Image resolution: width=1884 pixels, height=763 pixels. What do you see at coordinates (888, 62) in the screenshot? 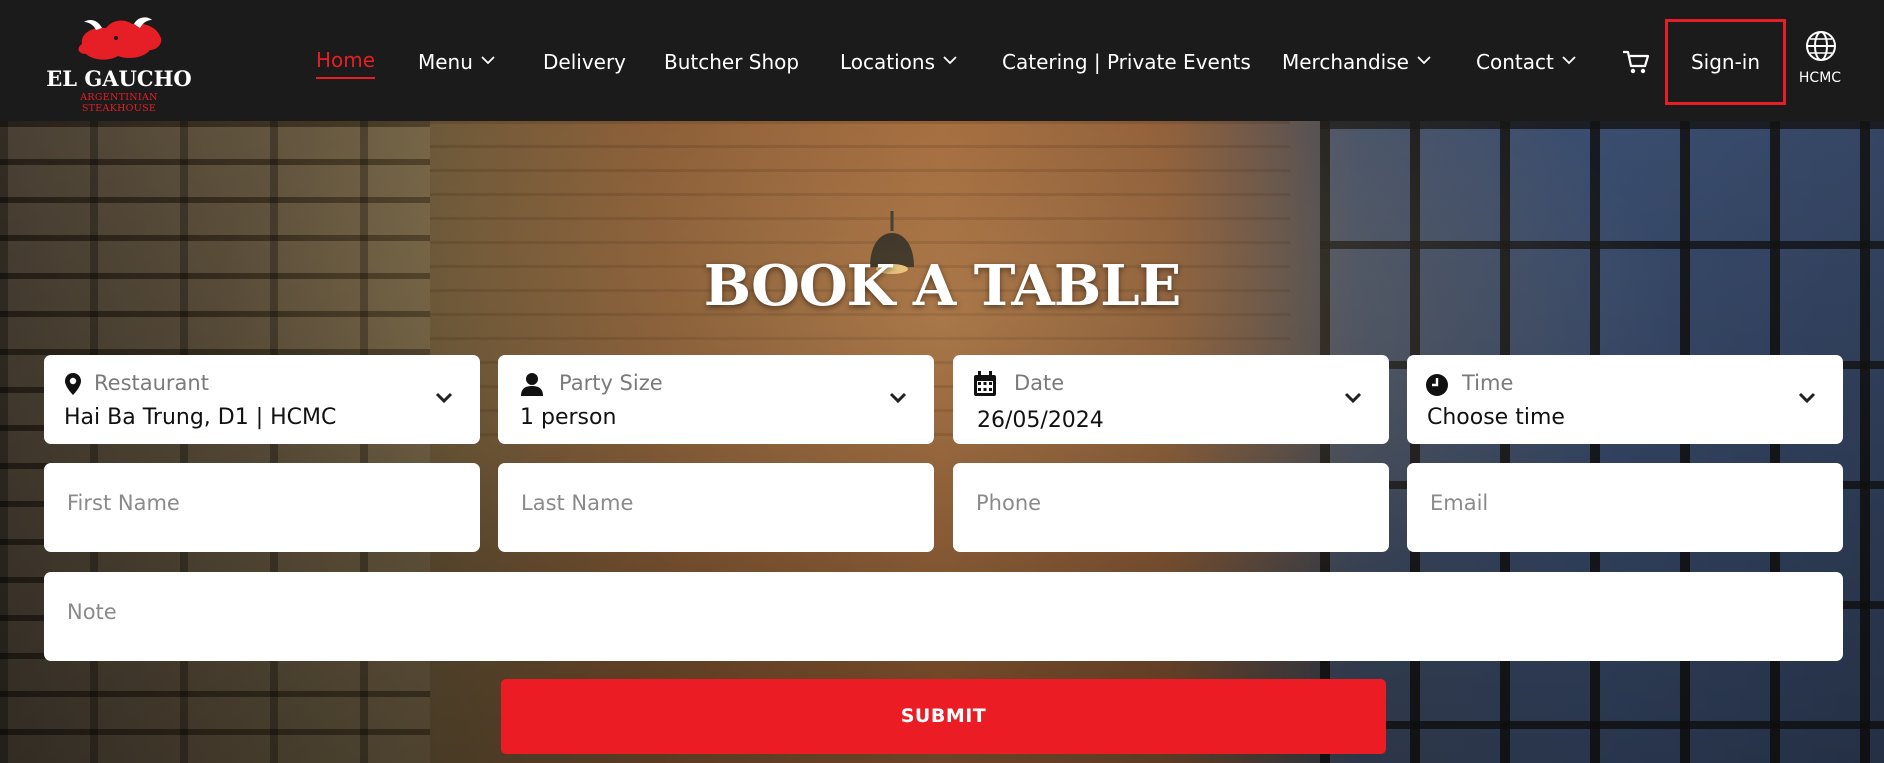
I see `nav-locations-label: Locations` at bounding box center [888, 62].